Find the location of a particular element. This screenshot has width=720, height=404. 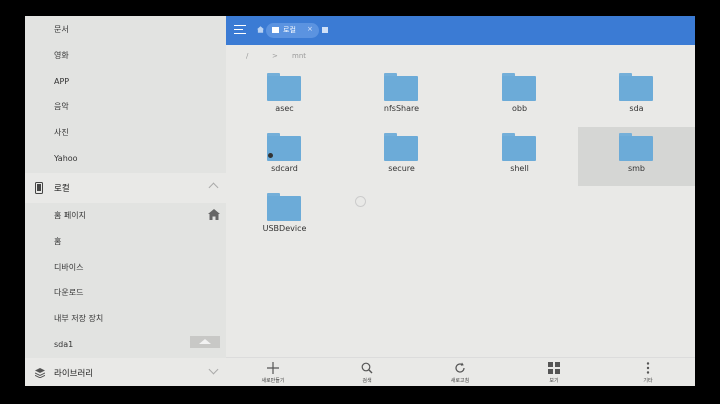

view-button: 보기 is located at coordinates (554, 372).